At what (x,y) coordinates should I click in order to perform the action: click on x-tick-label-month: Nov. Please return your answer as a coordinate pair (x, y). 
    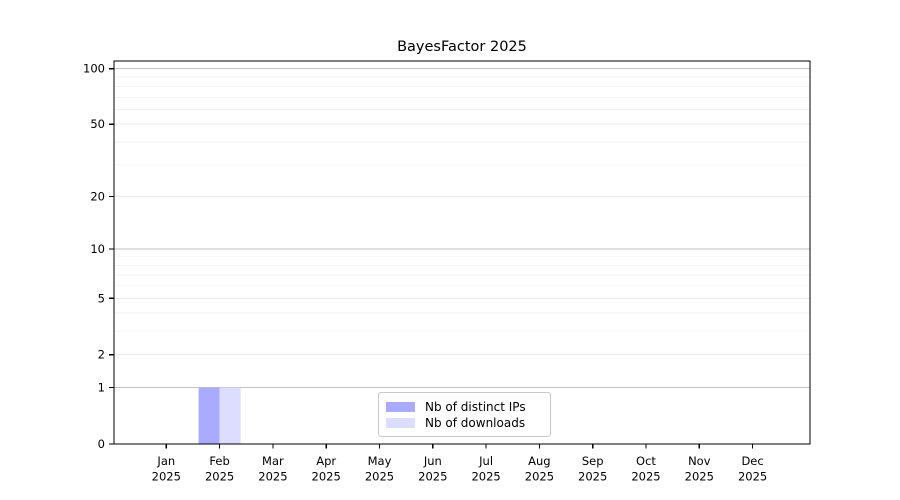
    Looking at the image, I should click on (699, 461).